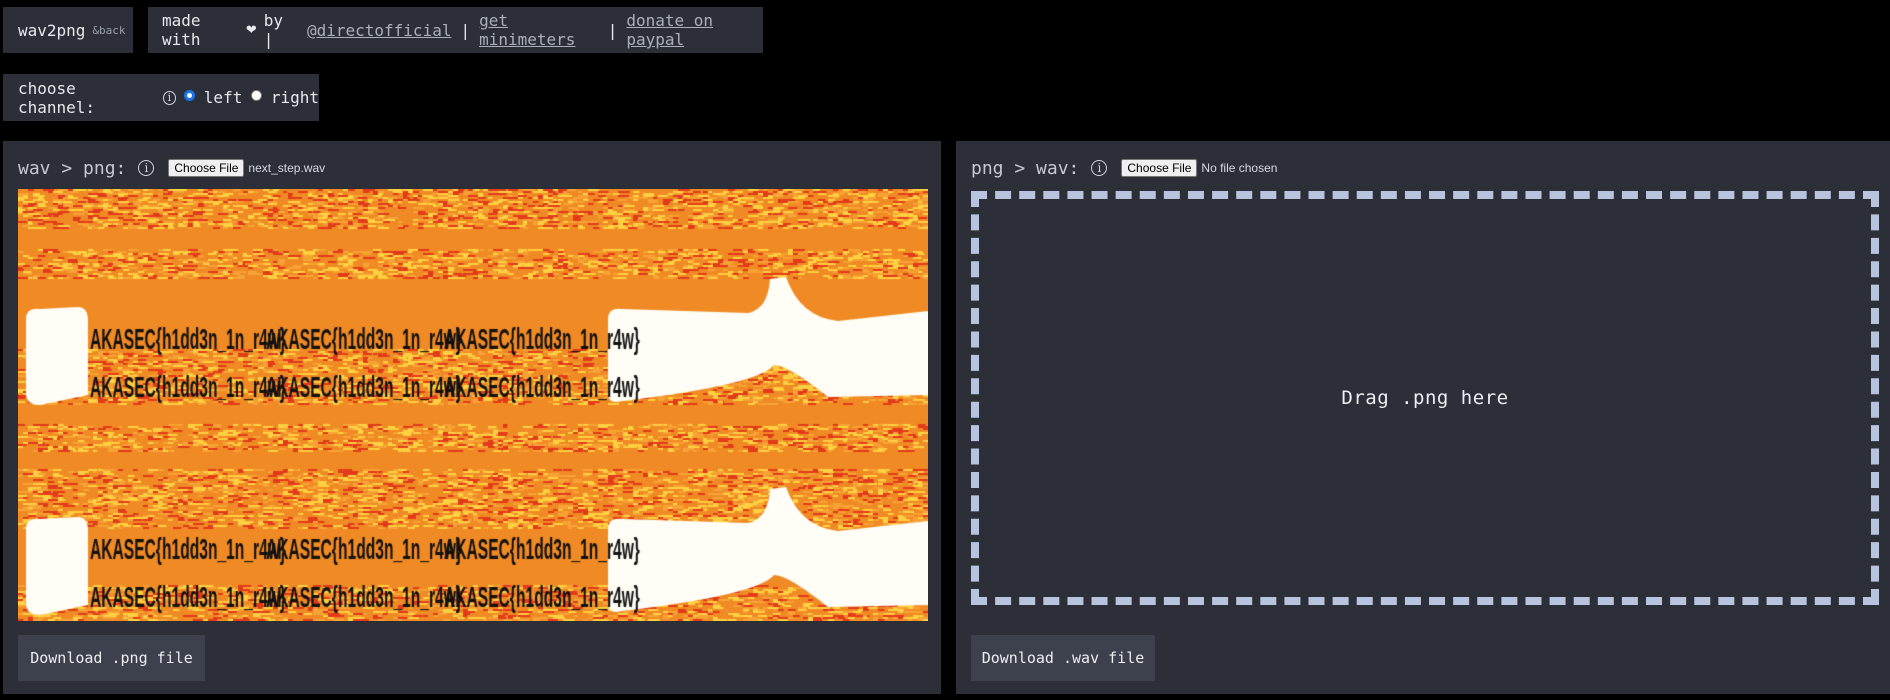 The image size is (1890, 700). Describe the element at coordinates (295, 97) in the screenshot. I see `radio-right-label: right` at that location.